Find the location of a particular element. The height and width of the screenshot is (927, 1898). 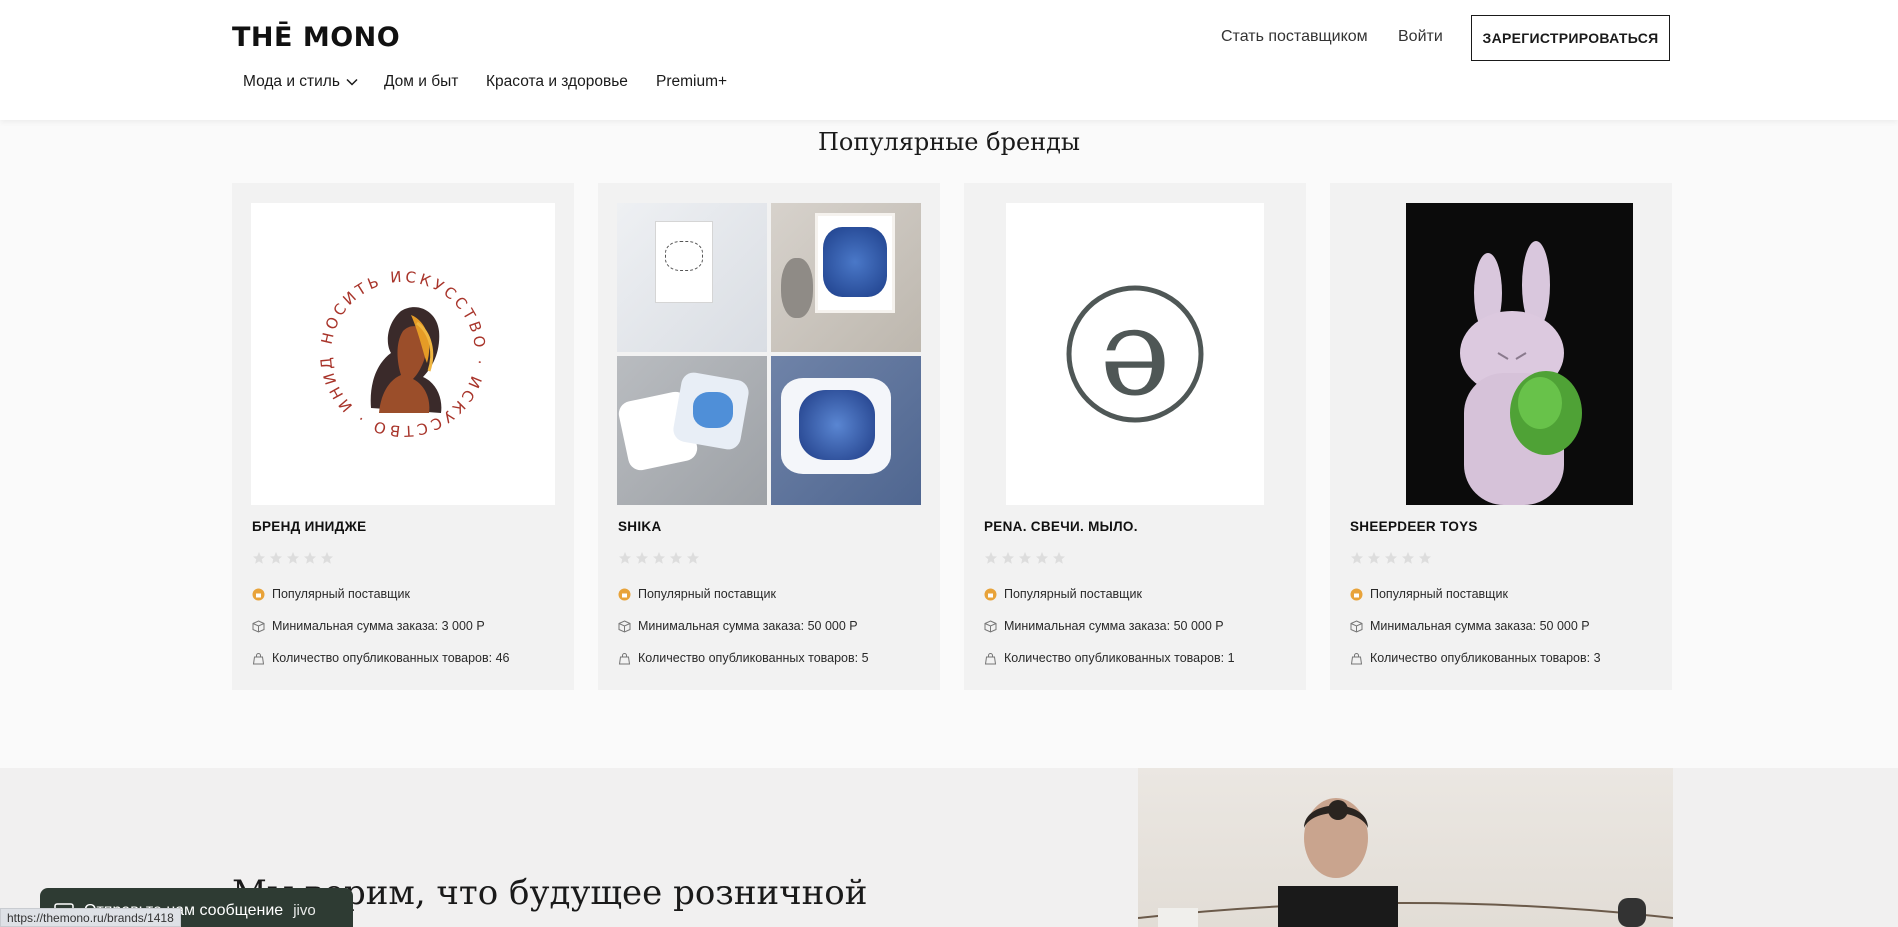

brand-name: PENA. СВЕЧИ. МЫЛО. is located at coordinates (1061, 526).